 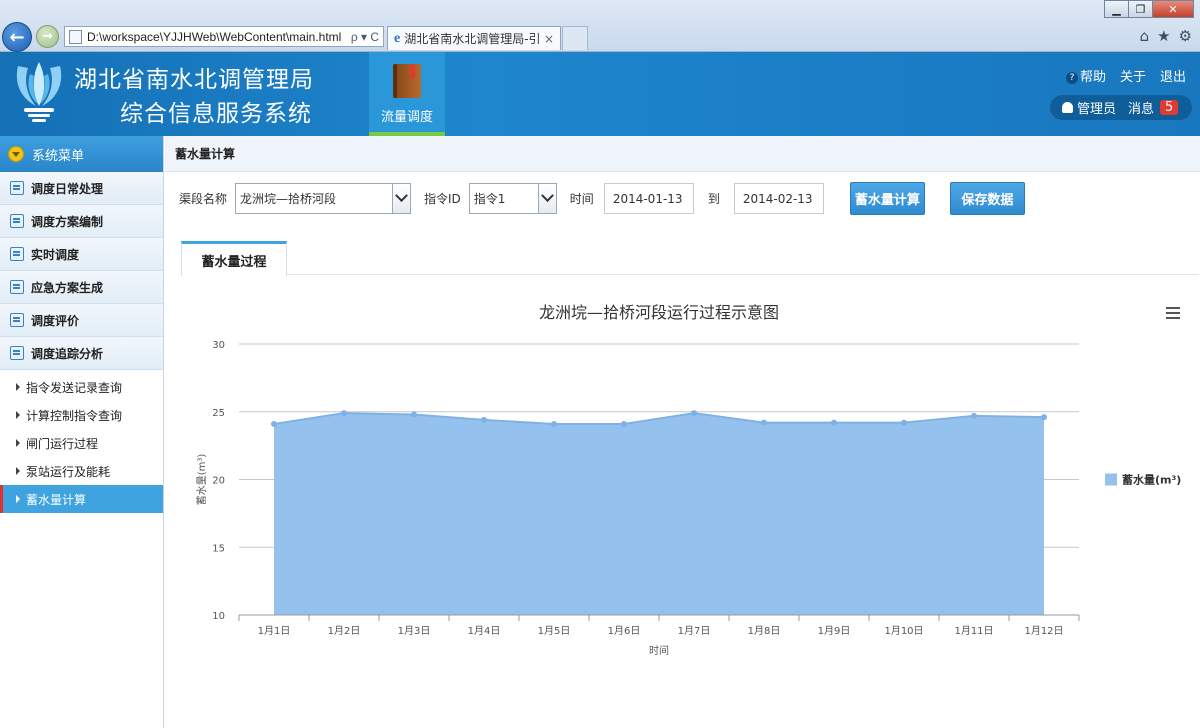 I want to click on sub-item-calc-cmd: 计算控制指令查询, so click(x=81, y=415).